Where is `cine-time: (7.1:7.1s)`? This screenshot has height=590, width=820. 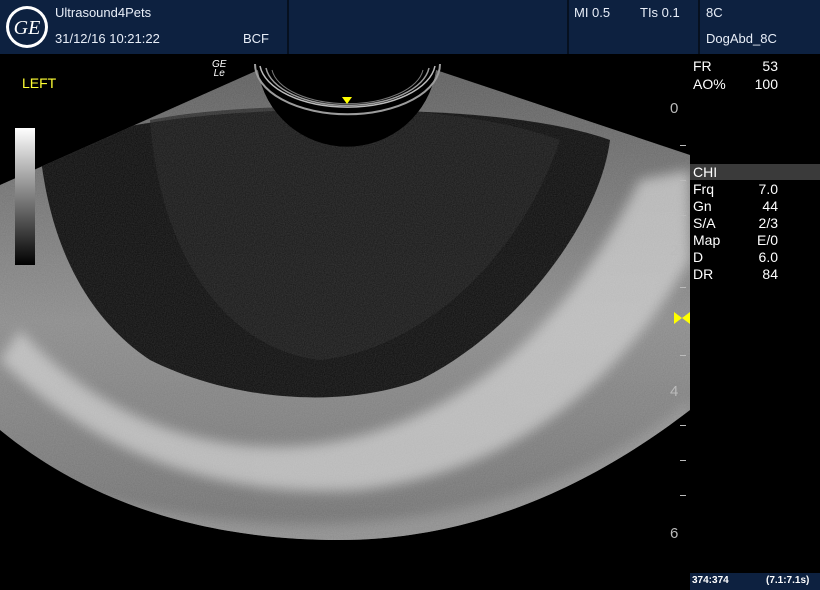 cine-time: (7.1:7.1s) is located at coordinates (788, 580).